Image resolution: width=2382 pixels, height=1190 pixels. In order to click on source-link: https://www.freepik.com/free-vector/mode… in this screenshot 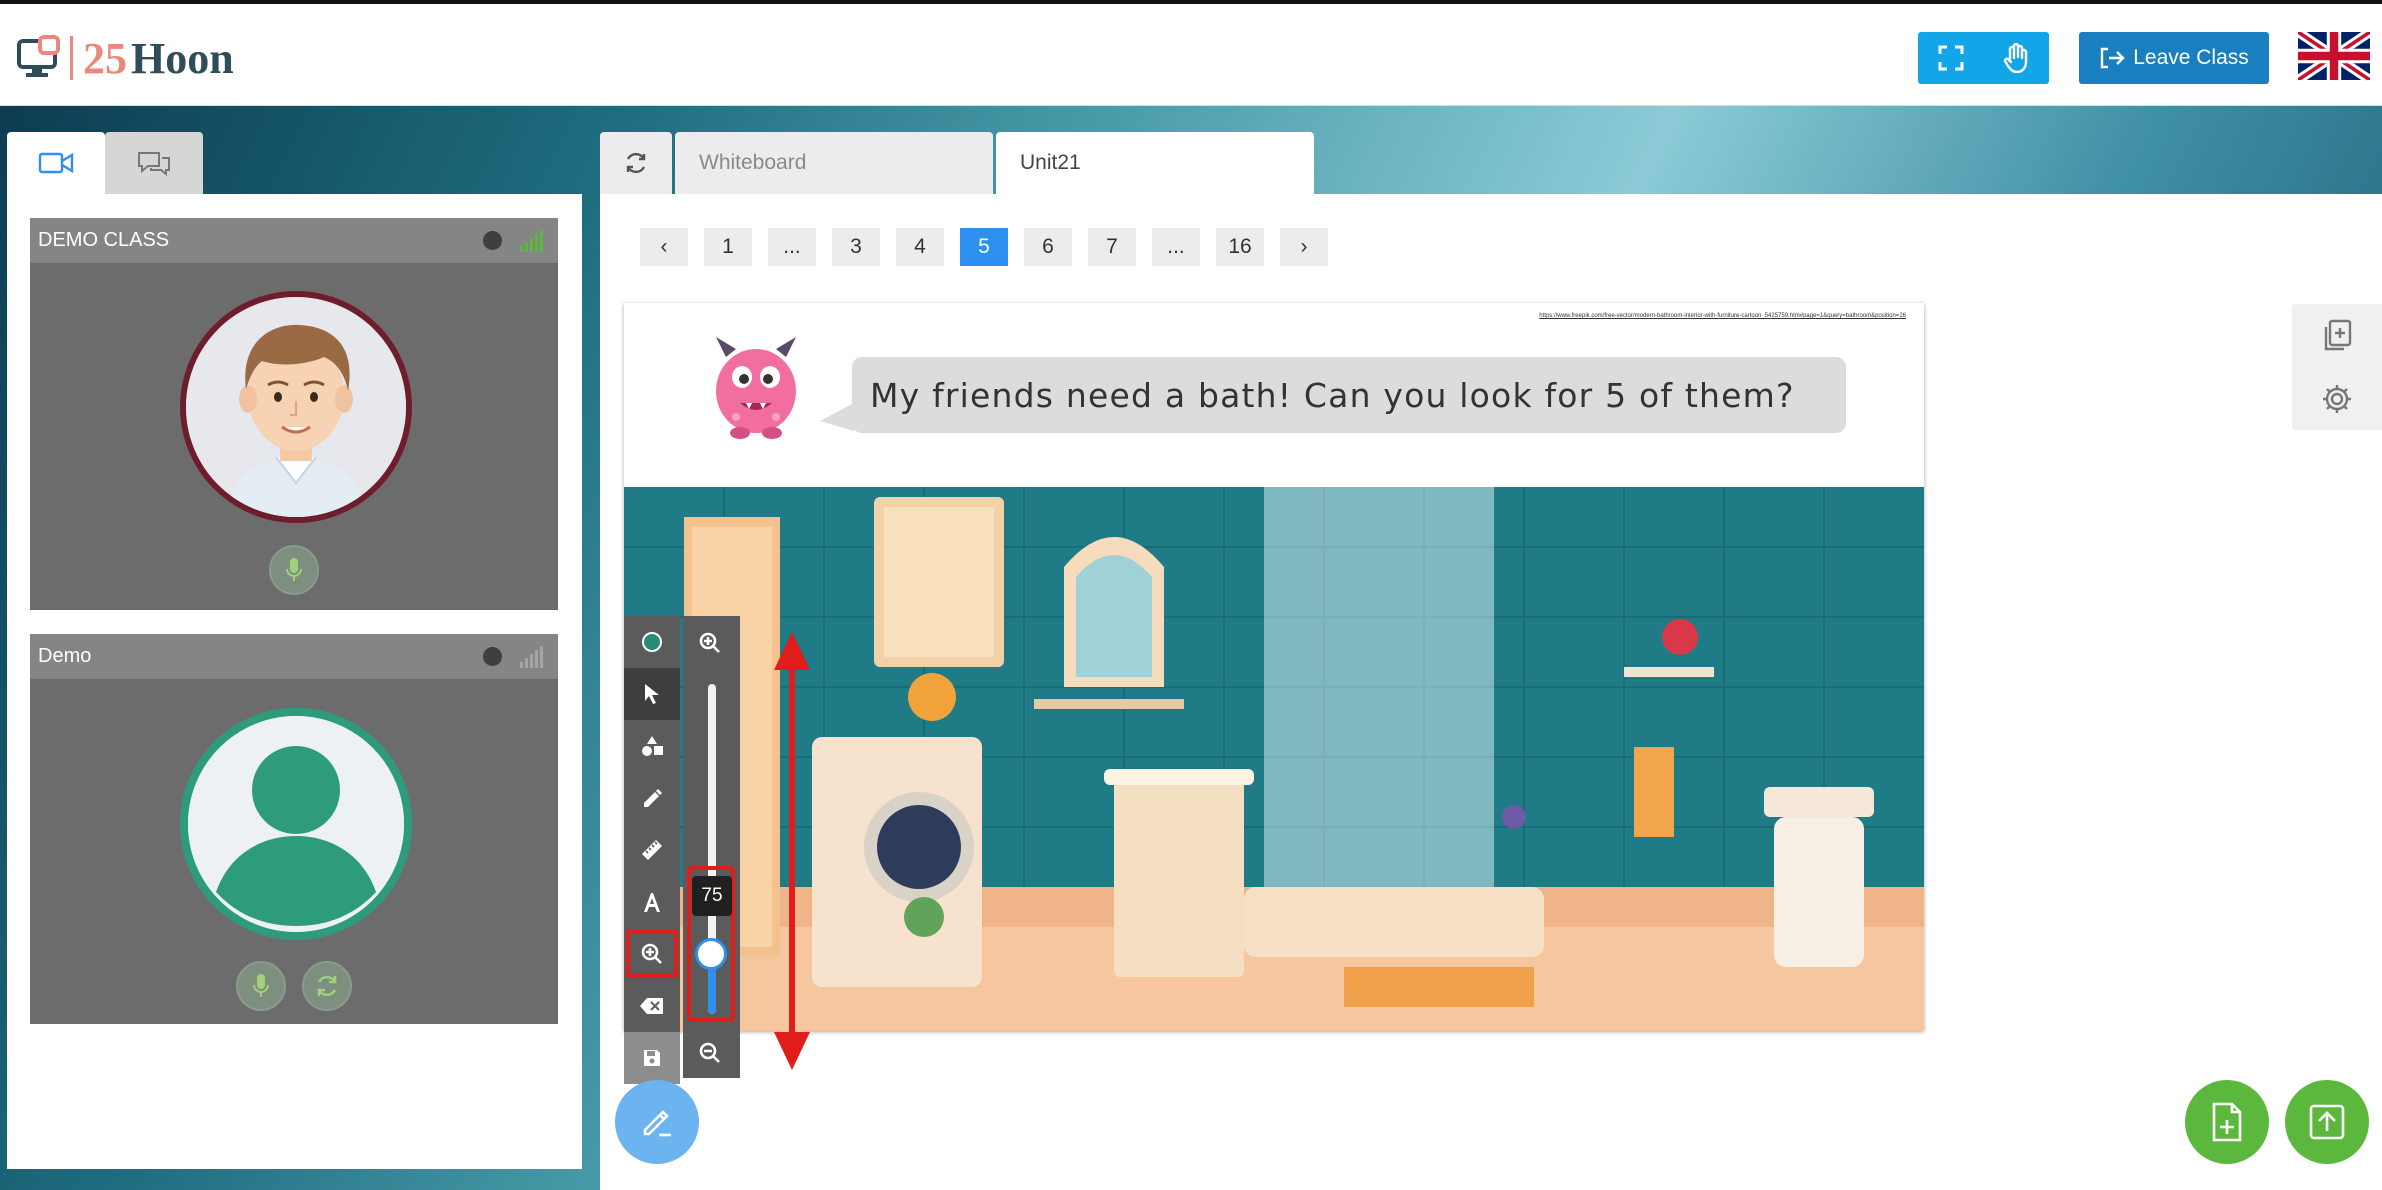, I will do `click(1722, 316)`.